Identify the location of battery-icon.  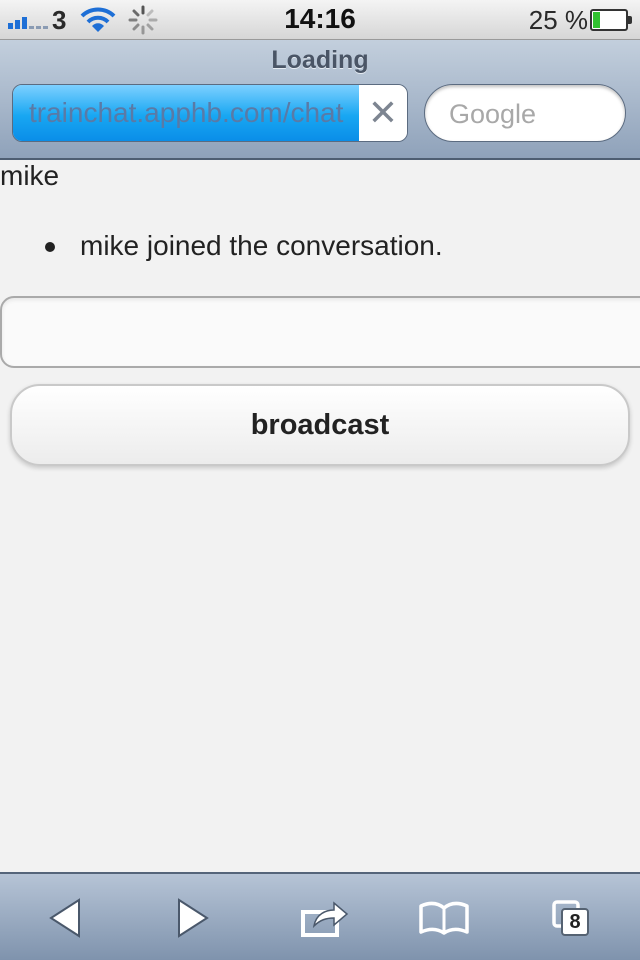
(611, 20).